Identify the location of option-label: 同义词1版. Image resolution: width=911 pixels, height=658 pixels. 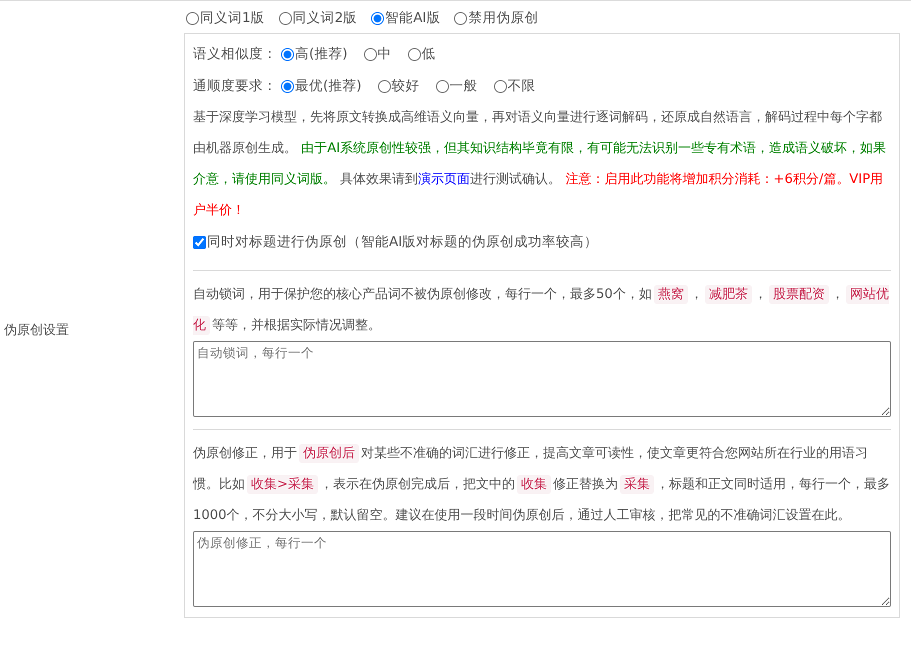
(232, 18).